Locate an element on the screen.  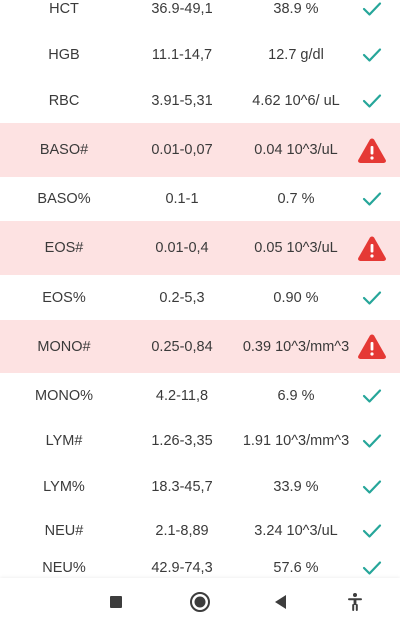
result-value: 6.9 % is located at coordinates (296, 395).